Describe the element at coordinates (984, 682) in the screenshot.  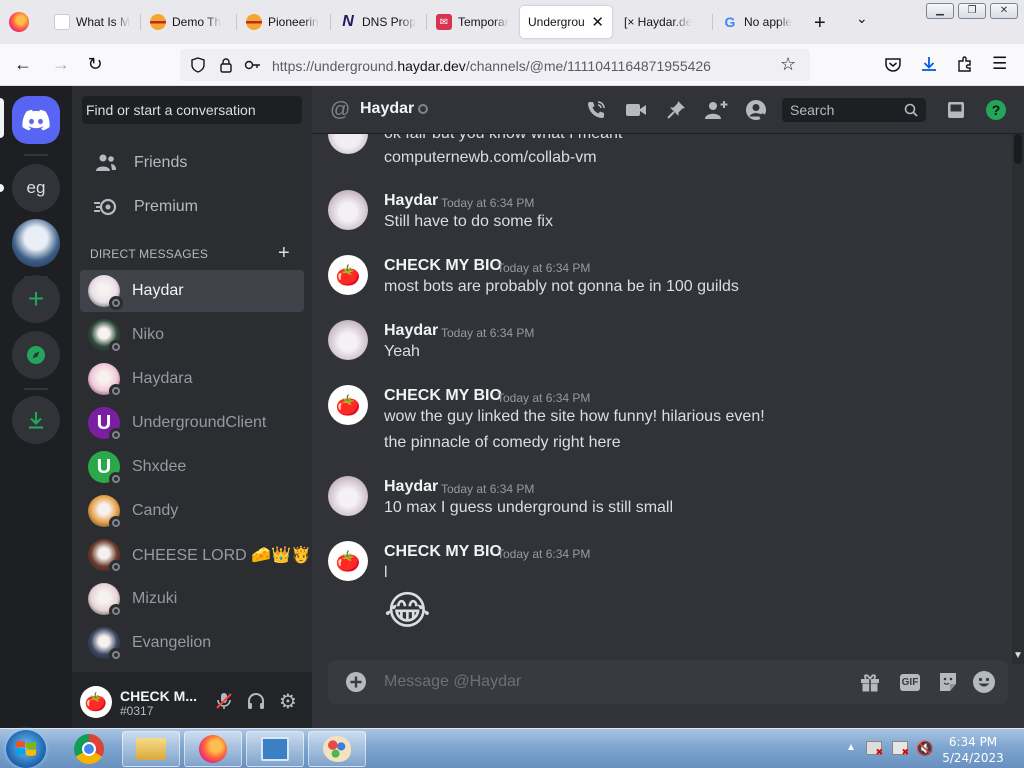
I see `emoji-button` at that location.